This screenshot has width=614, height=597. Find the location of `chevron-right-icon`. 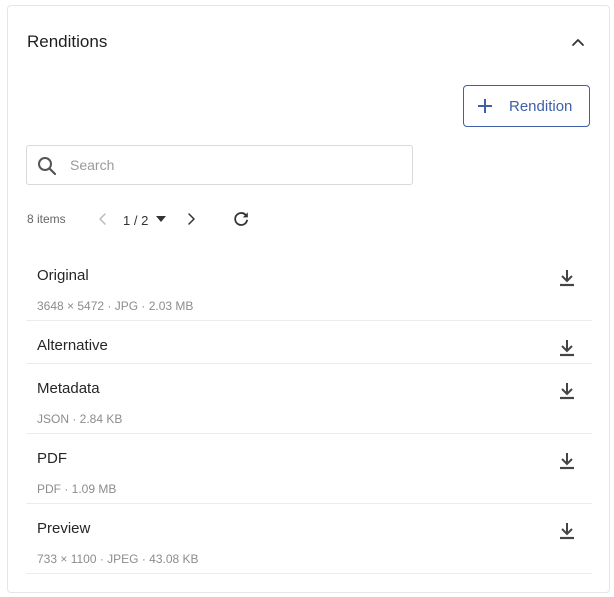

chevron-right-icon is located at coordinates (191, 219).